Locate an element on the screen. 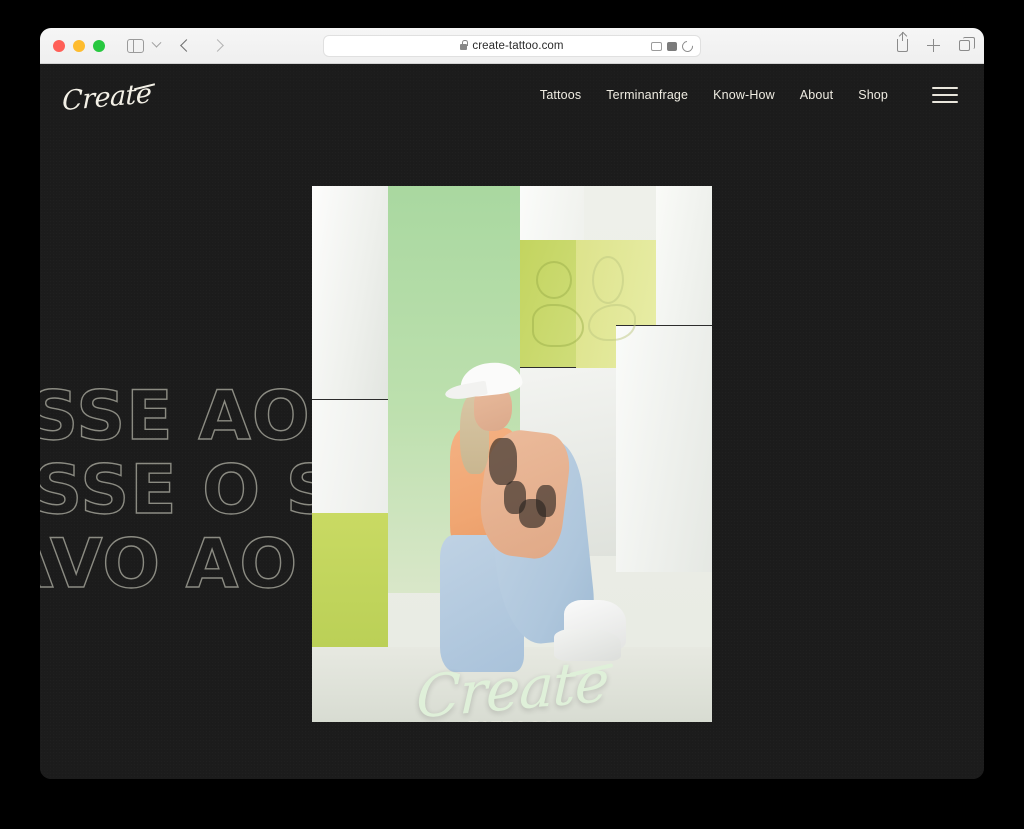  plus-icon is located at coordinates (933, 45).